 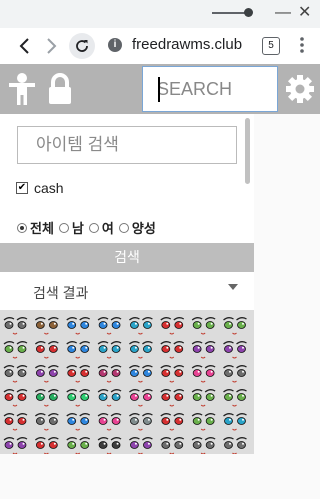 What do you see at coordinates (248, 12) in the screenshot?
I see `zoom-slider-knob` at bounding box center [248, 12].